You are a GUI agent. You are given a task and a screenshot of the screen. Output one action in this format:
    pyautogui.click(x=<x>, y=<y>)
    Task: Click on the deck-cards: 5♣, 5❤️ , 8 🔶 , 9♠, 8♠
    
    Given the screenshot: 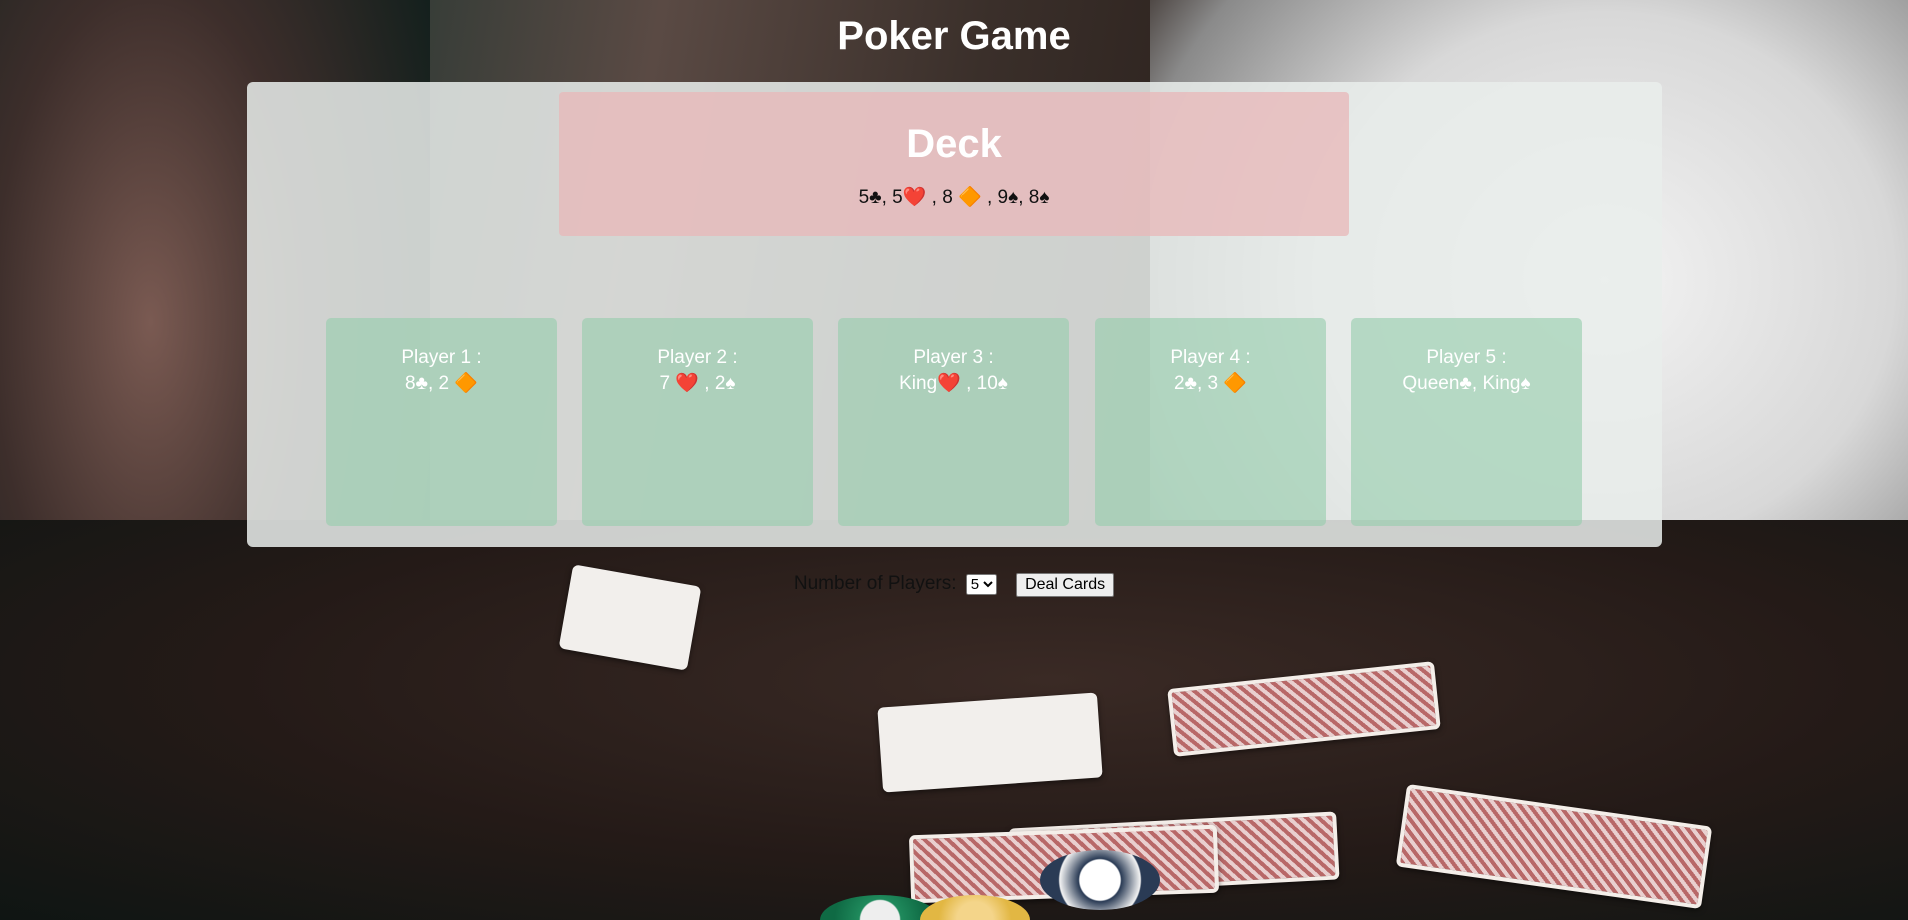 What is the action you would take?
    pyautogui.click(x=954, y=197)
    